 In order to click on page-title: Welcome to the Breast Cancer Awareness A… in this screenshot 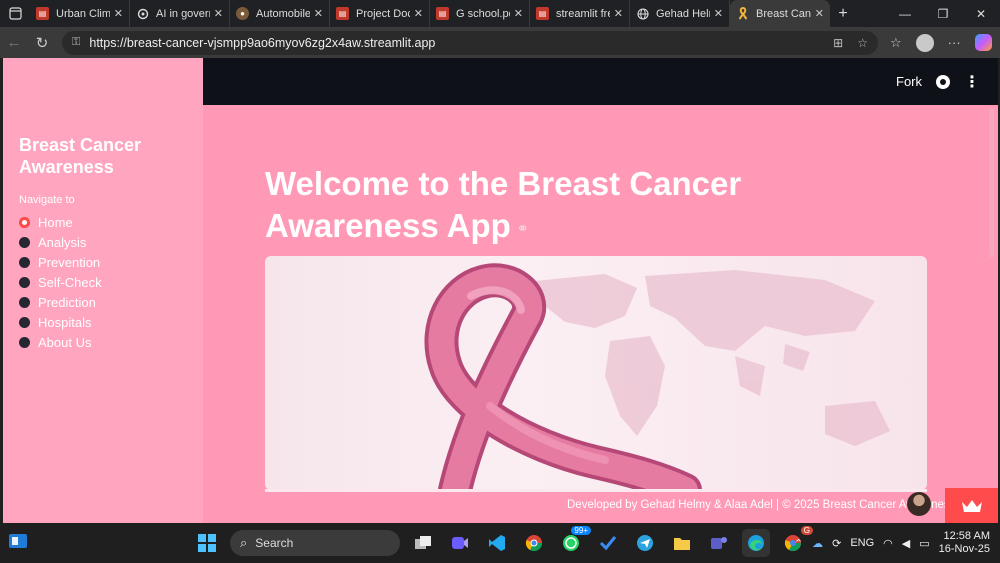, I will do `click(503, 204)`.